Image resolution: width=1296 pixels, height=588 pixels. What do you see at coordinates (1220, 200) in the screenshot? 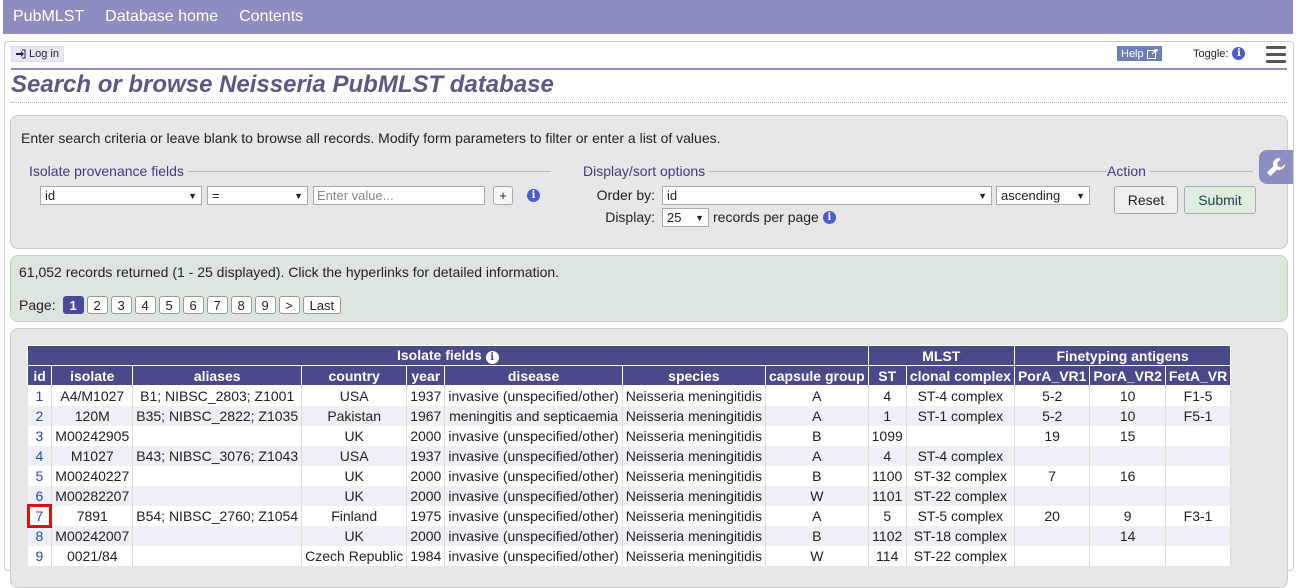
I see `submit-button: Submit` at bounding box center [1220, 200].